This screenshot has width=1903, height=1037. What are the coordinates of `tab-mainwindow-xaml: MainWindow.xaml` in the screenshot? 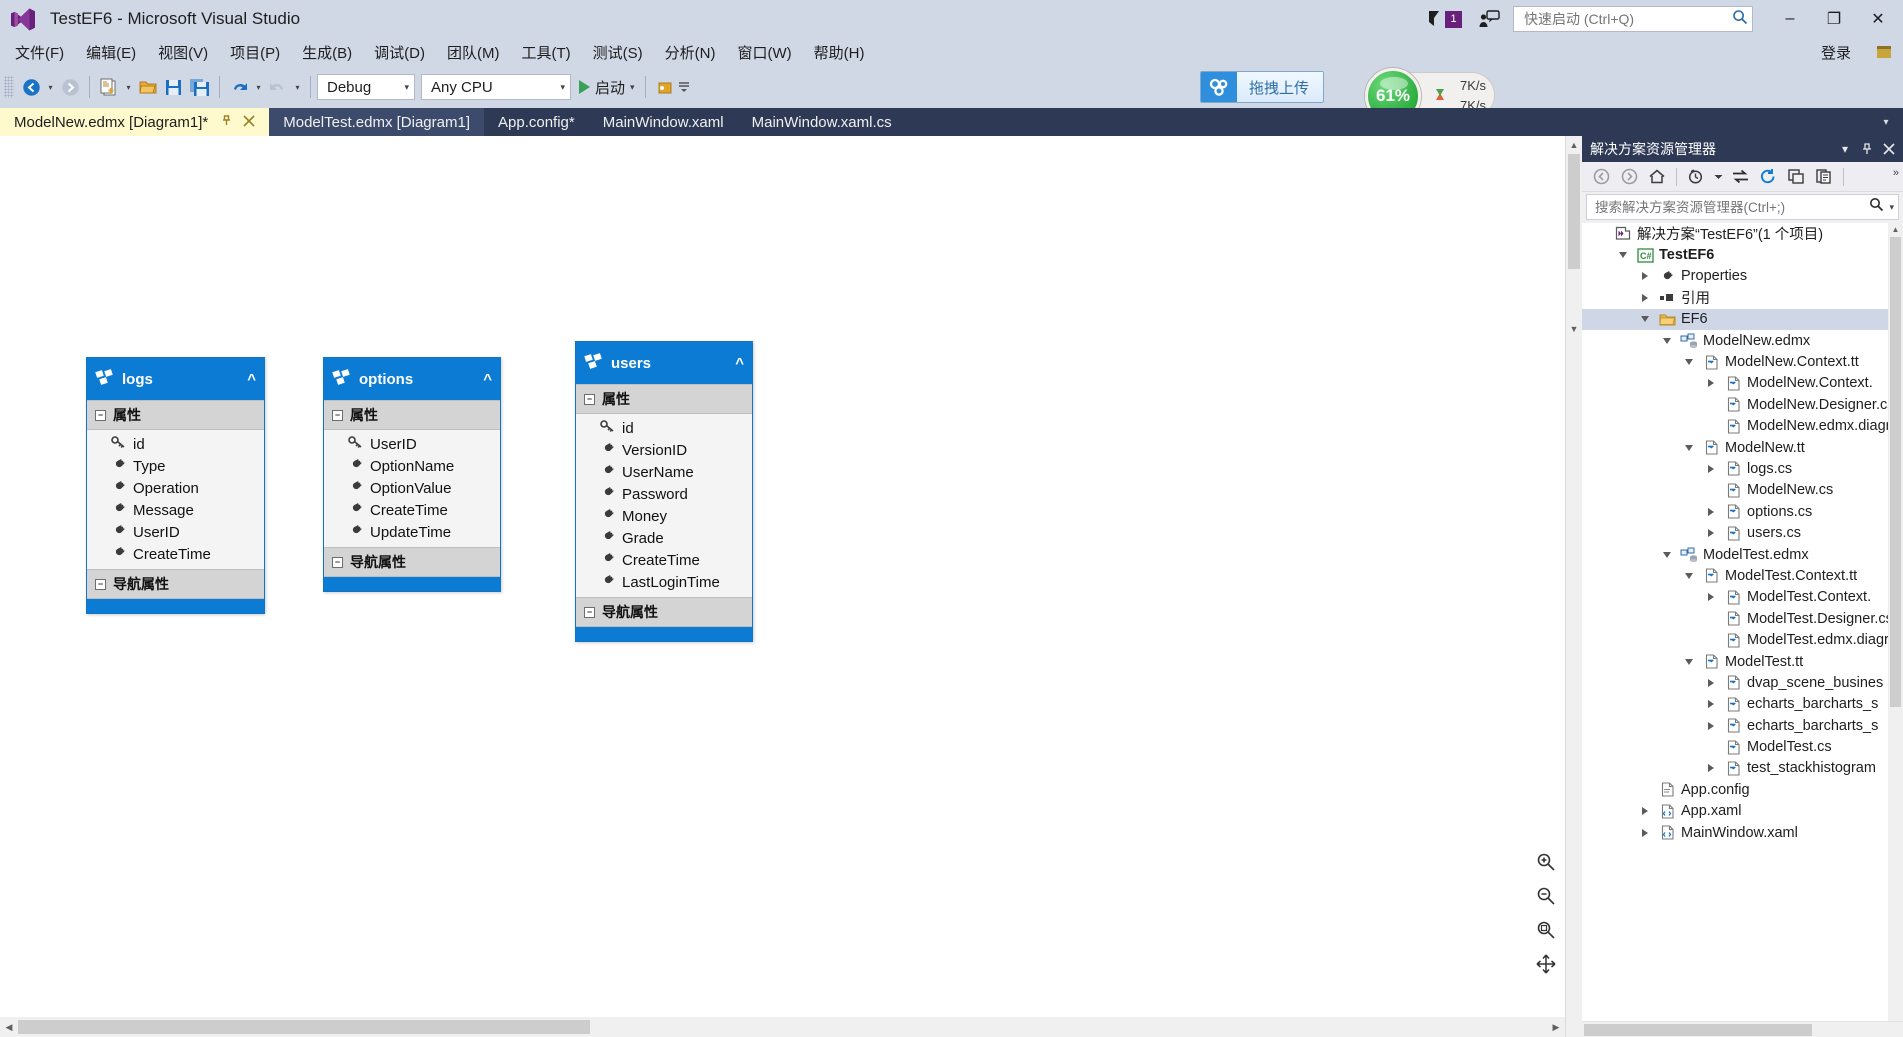 It's located at (663, 122).